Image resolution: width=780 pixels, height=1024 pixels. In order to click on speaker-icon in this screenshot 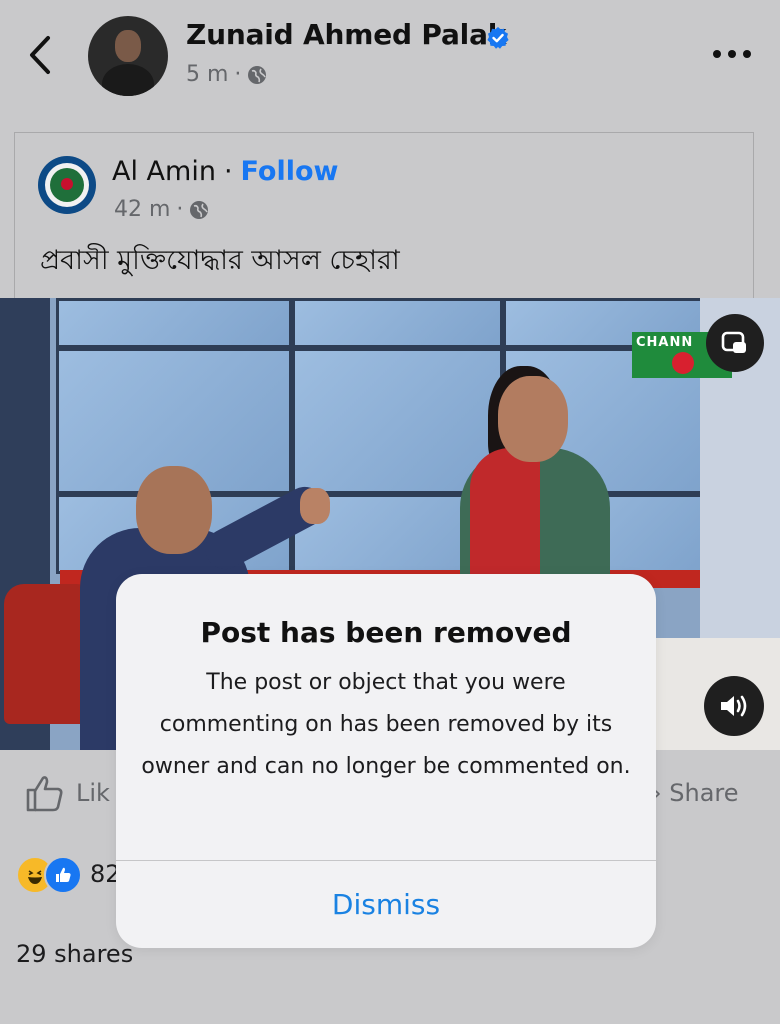, I will do `click(734, 706)`.